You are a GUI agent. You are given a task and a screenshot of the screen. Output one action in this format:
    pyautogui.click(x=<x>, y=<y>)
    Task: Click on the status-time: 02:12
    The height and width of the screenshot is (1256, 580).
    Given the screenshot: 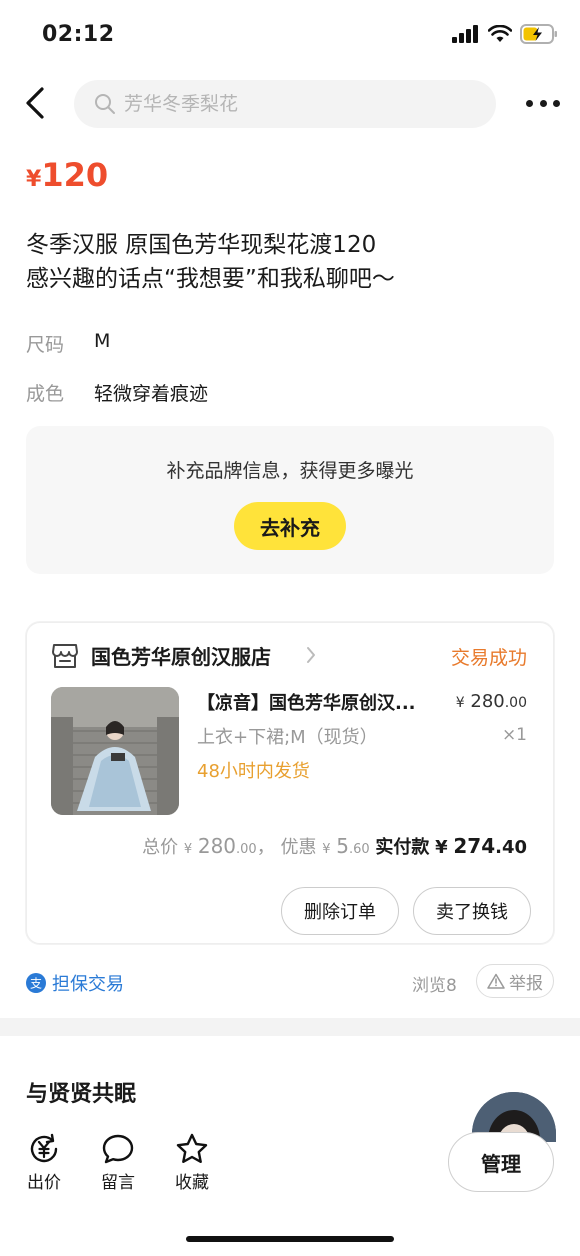 What is the action you would take?
    pyautogui.click(x=78, y=34)
    